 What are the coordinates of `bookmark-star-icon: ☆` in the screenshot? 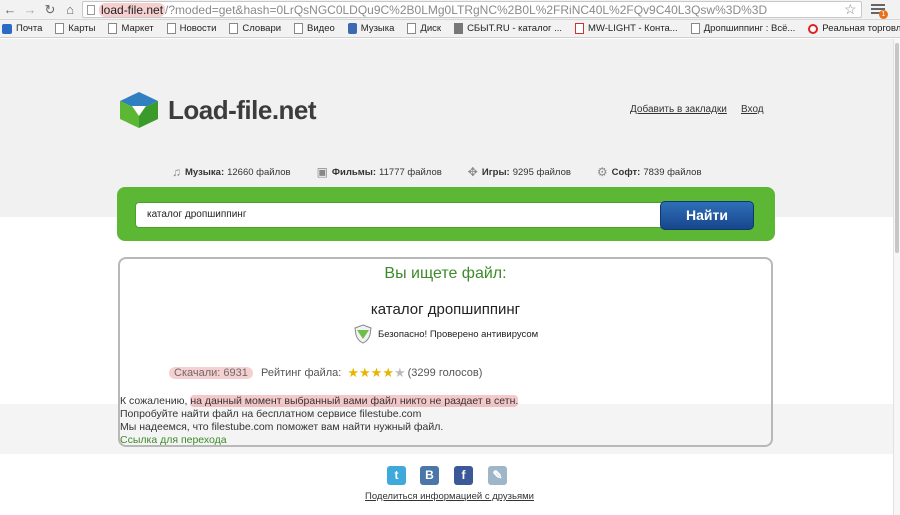 It's located at (850, 9).